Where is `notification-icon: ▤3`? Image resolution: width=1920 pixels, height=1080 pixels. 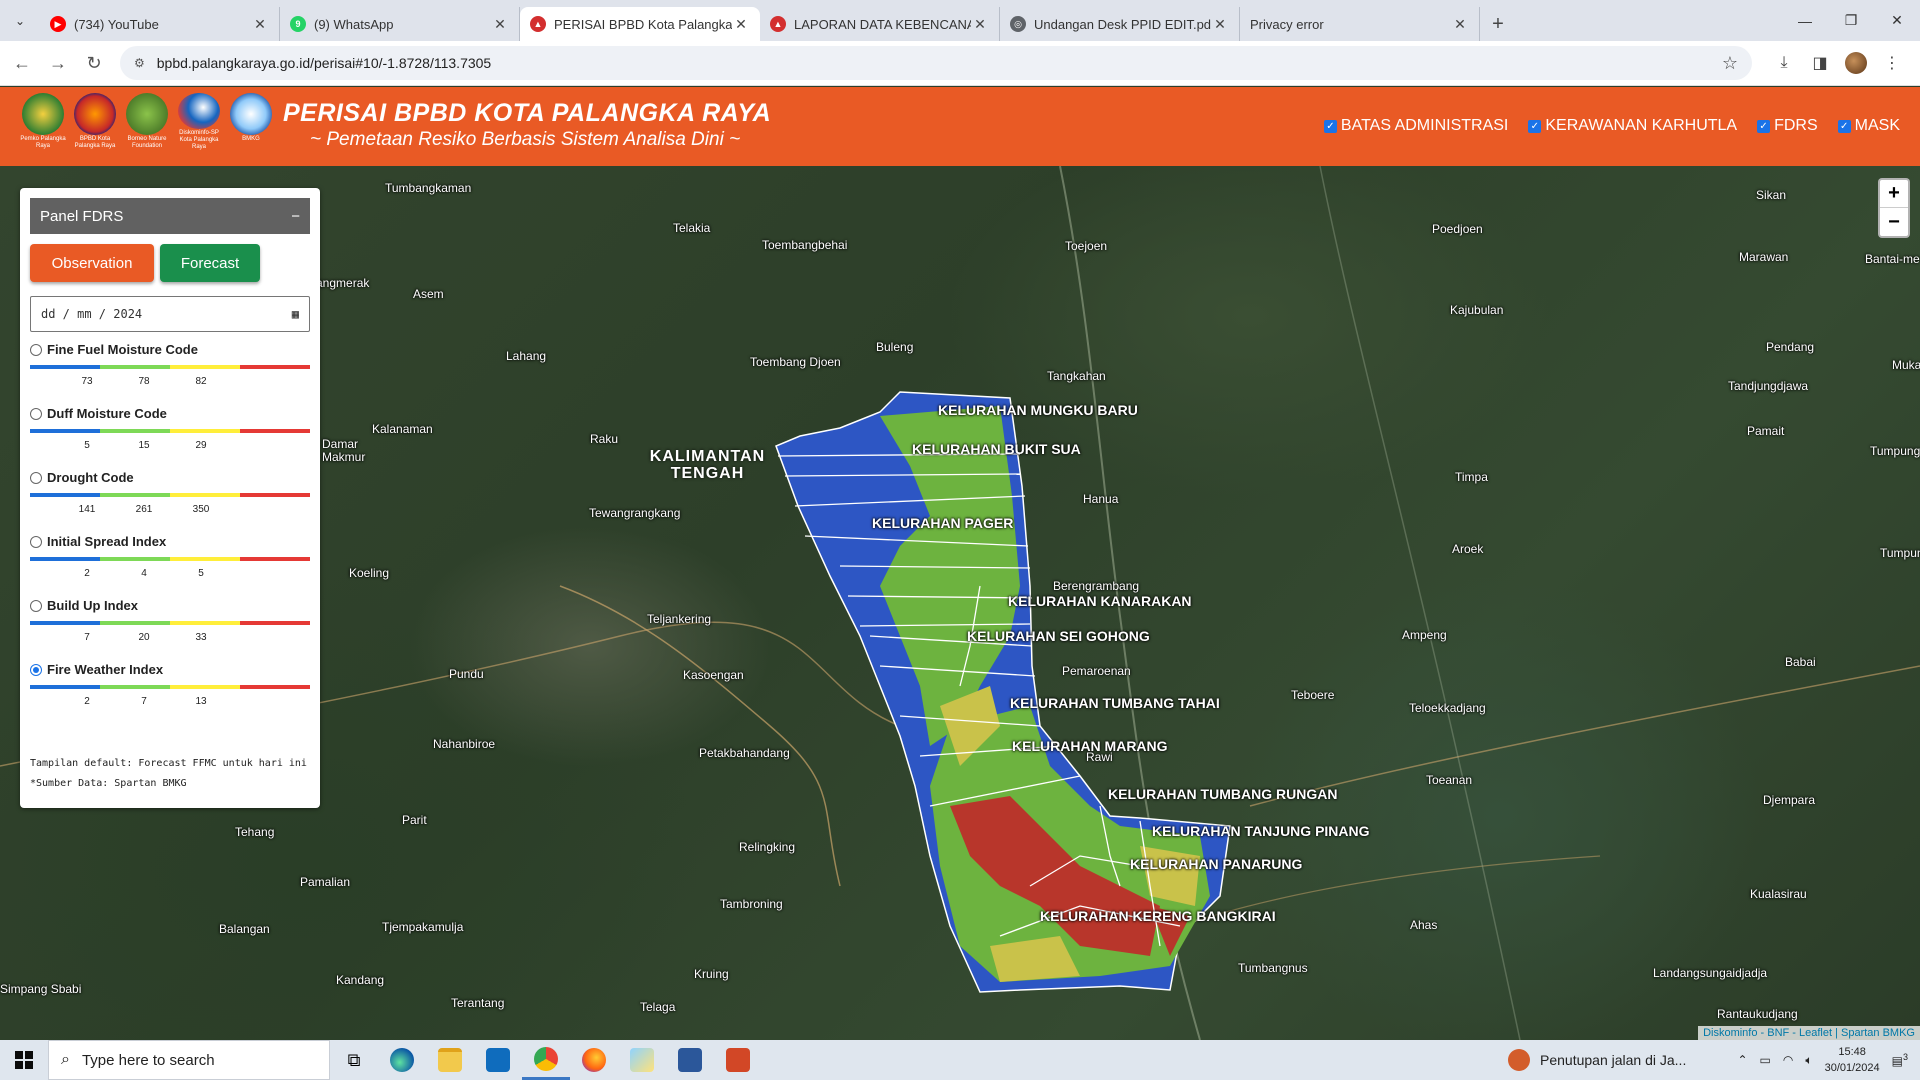
notification-icon: ▤3 is located at coordinates (1900, 1060).